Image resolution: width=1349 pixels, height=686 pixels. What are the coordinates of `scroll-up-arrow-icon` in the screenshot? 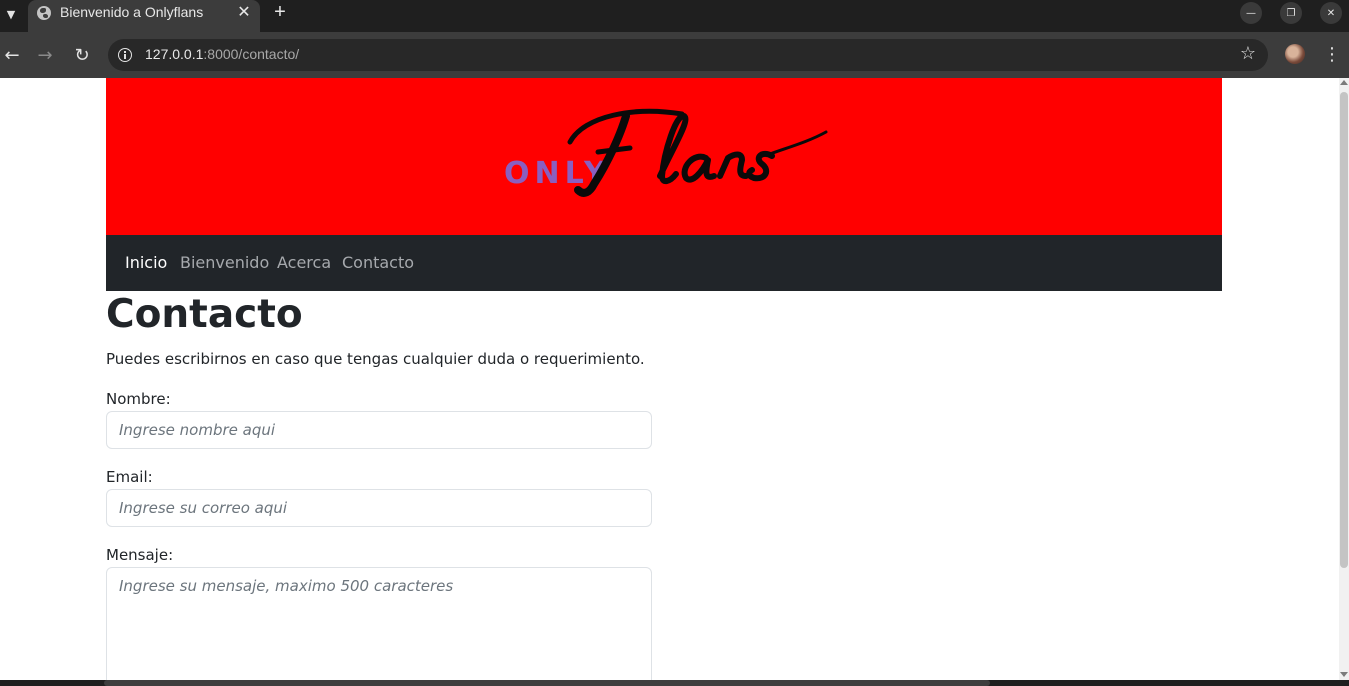 It's located at (1344, 82).